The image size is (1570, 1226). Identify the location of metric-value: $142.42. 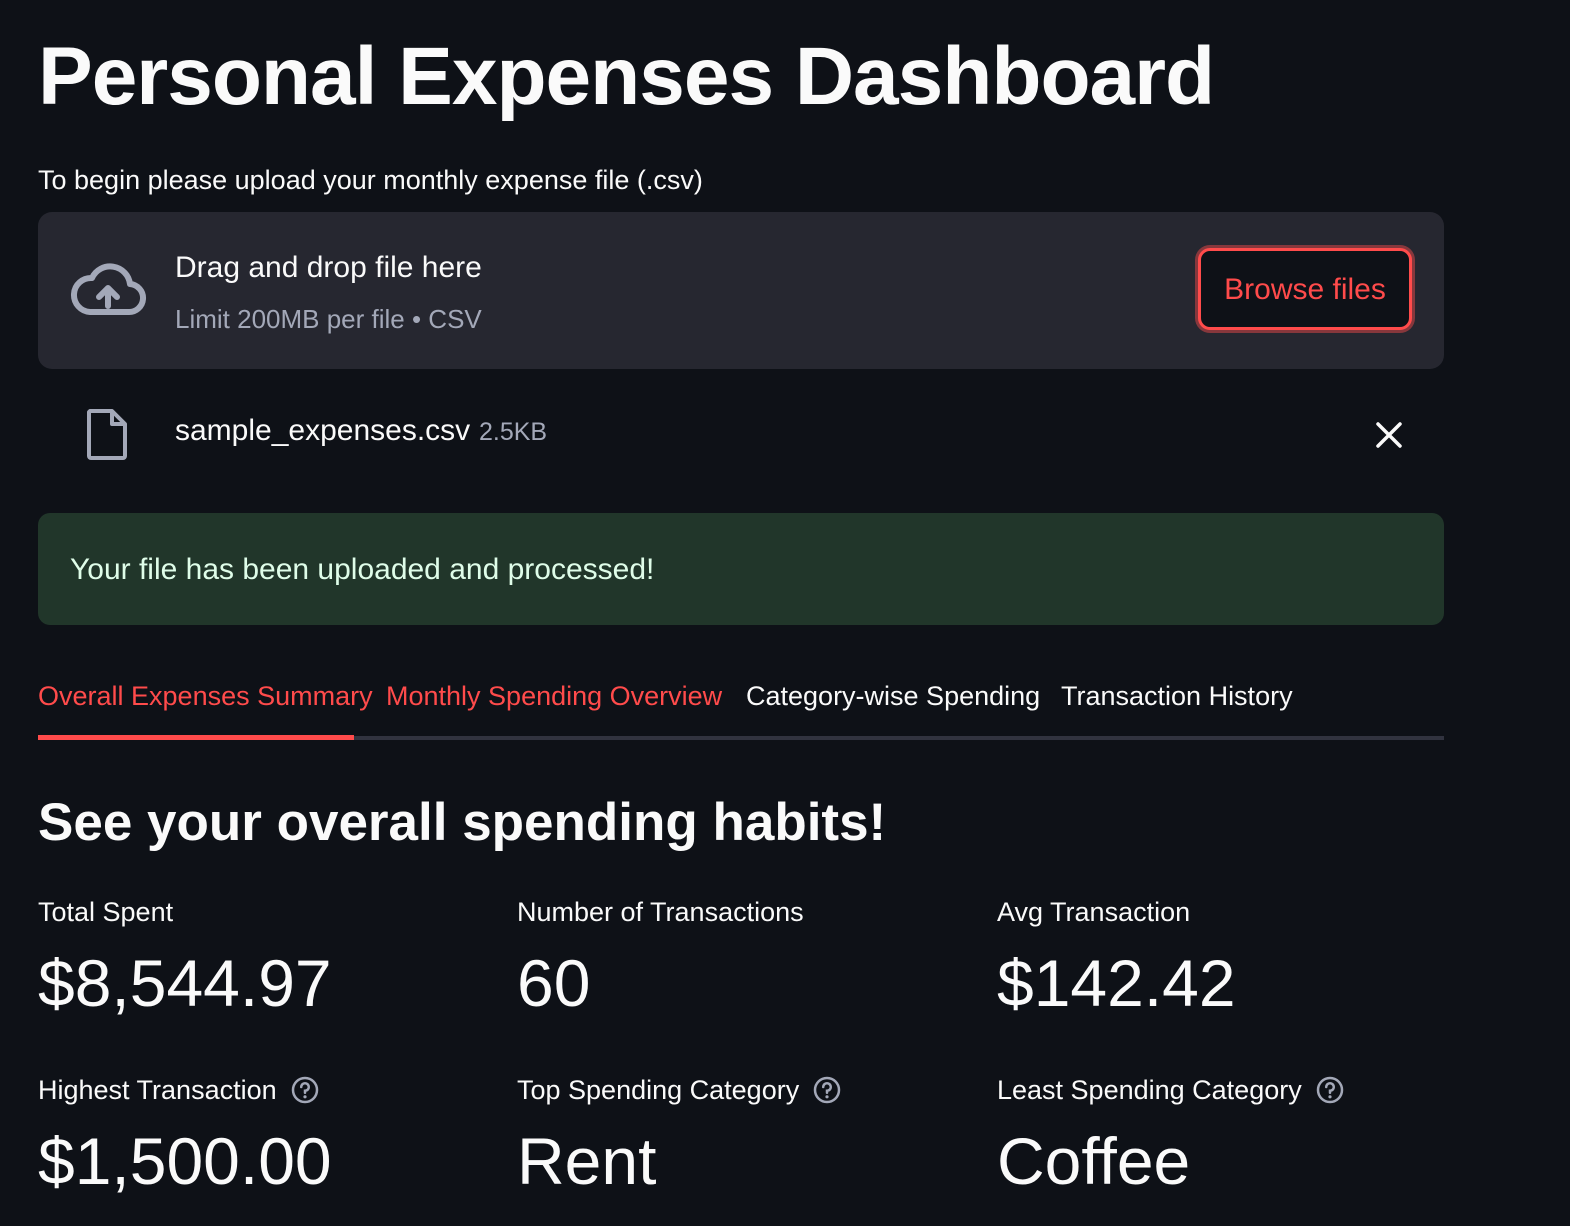
(1116, 983).